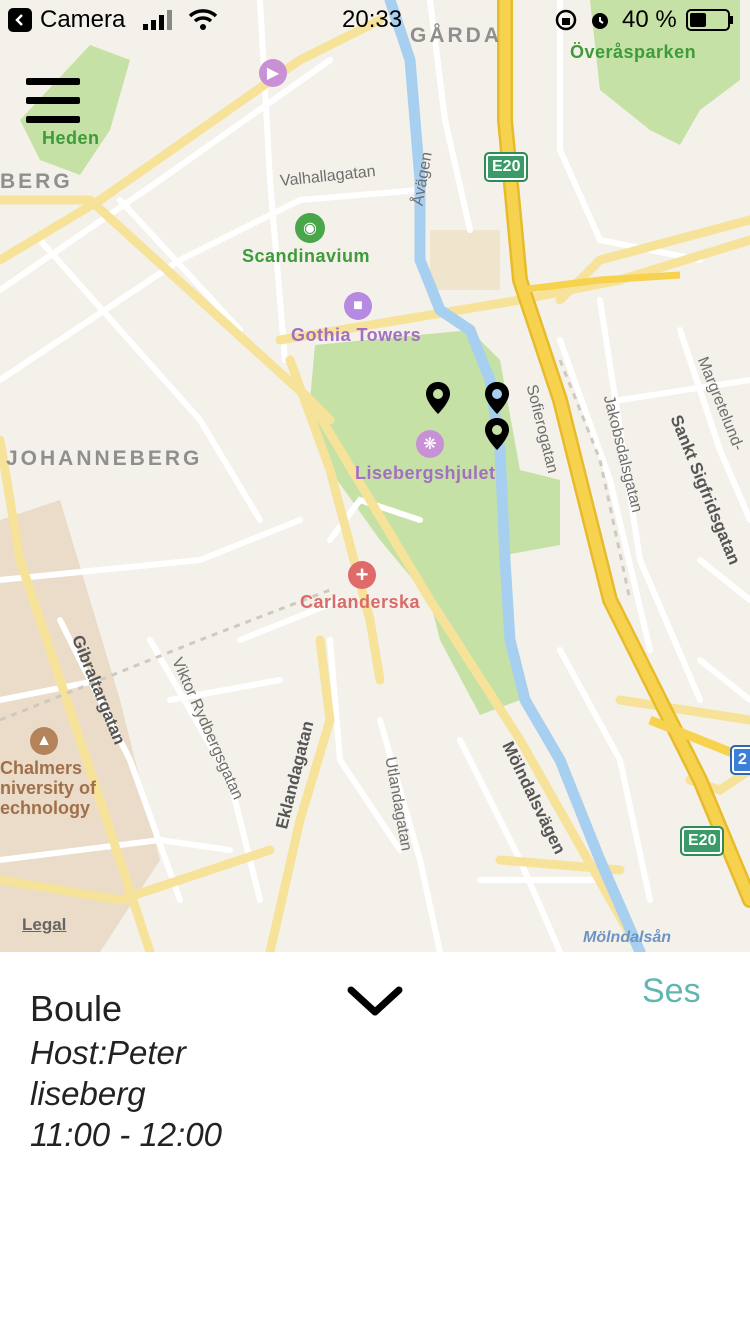  Describe the element at coordinates (48, 788) in the screenshot. I see `label-chalmers-2: niversity of` at that location.